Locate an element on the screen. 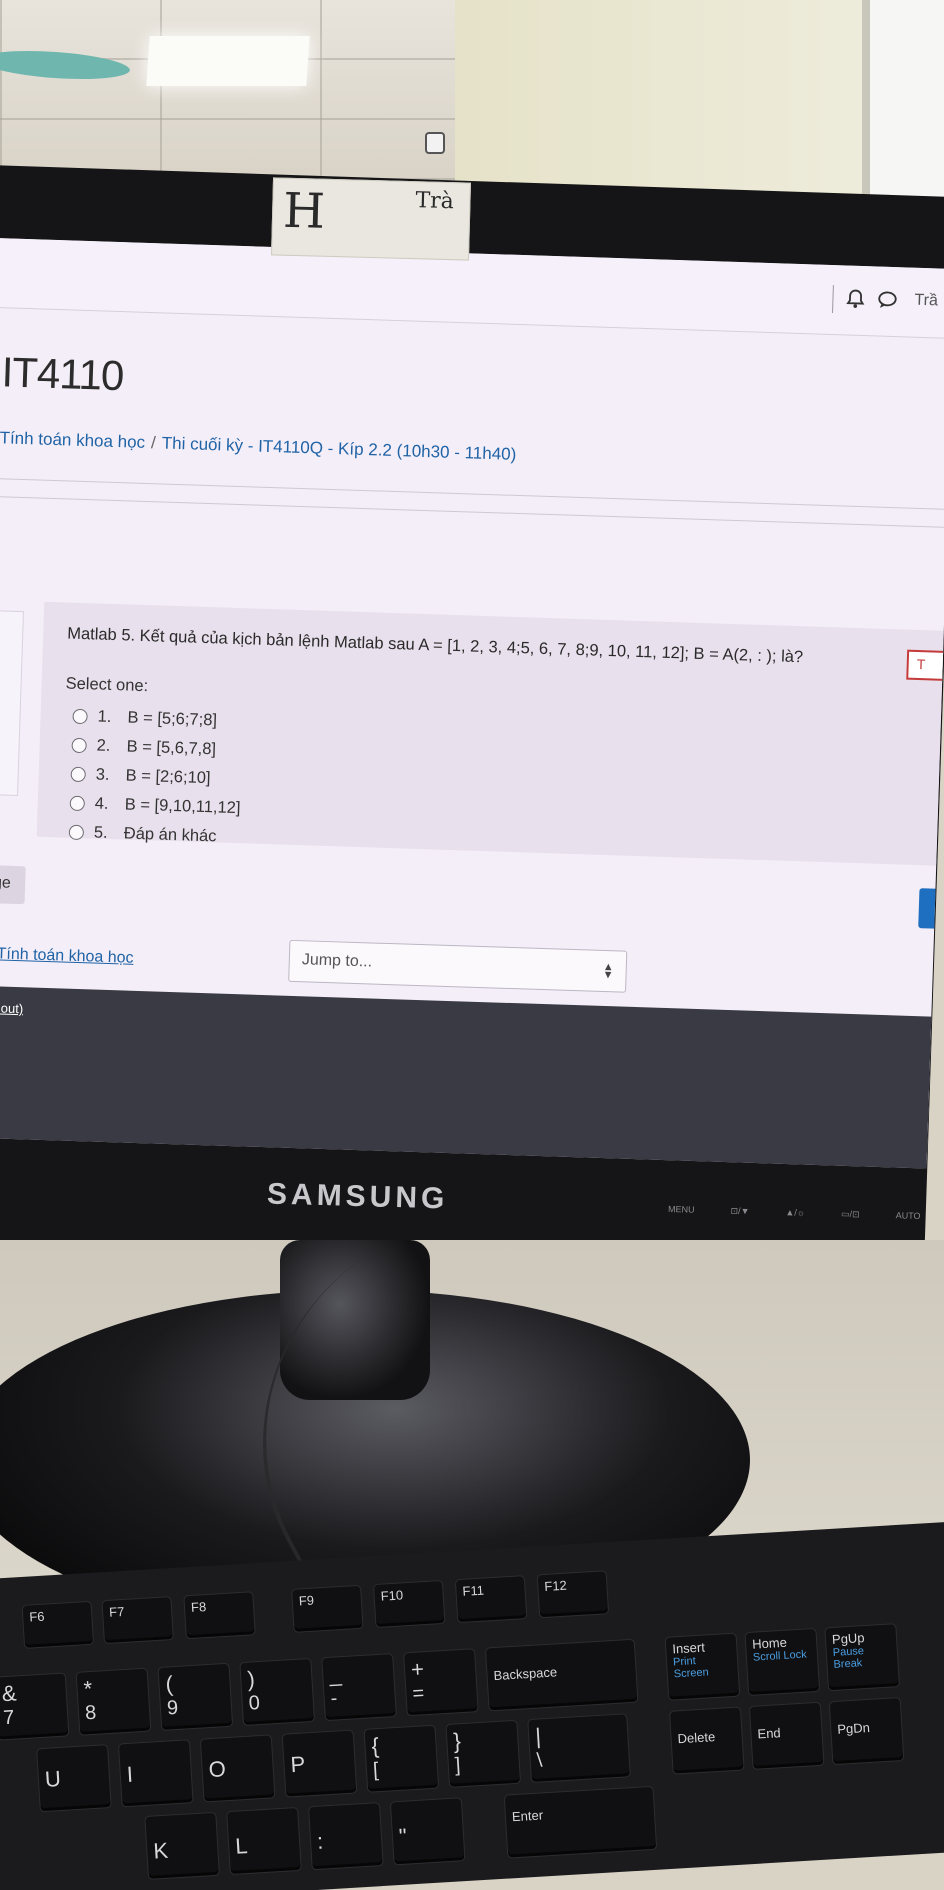 The height and width of the screenshot is (1890, 944). key-symbol: * is located at coordinates (87, 1688).